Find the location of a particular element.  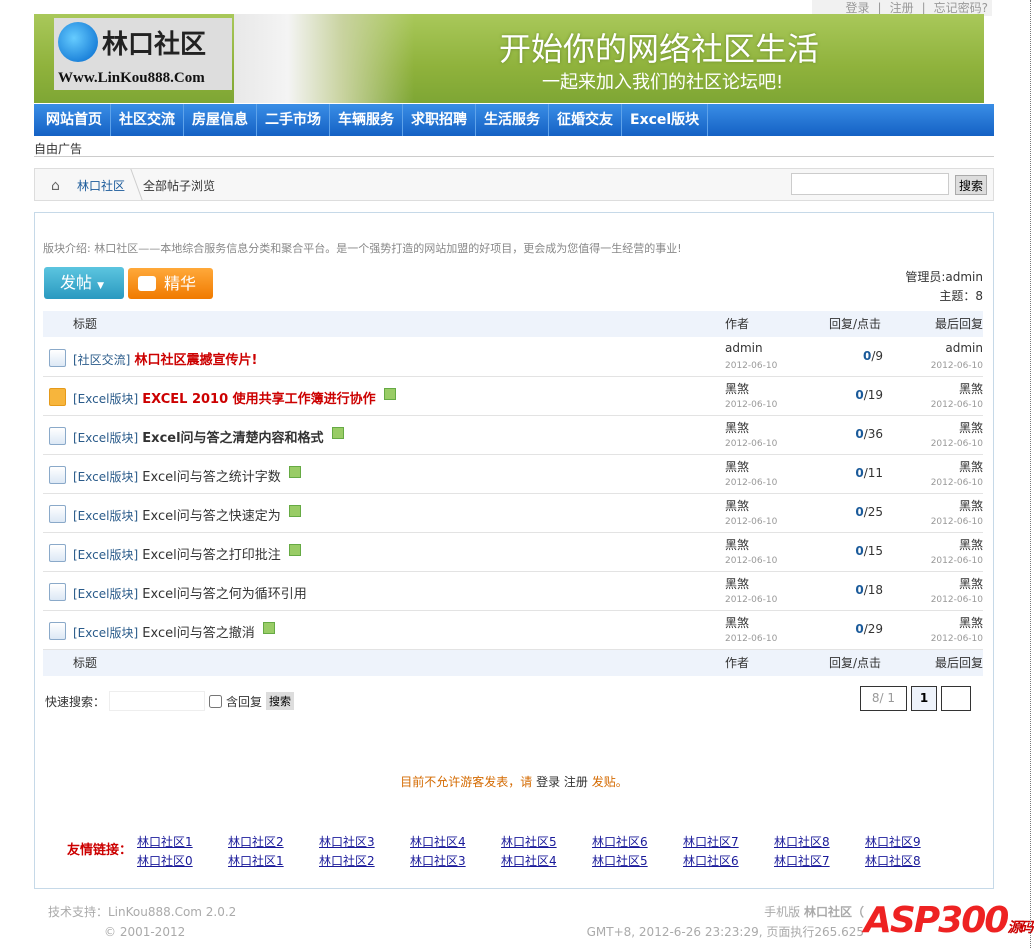

friend-link: 林口社区9 is located at coordinates (910, 841).